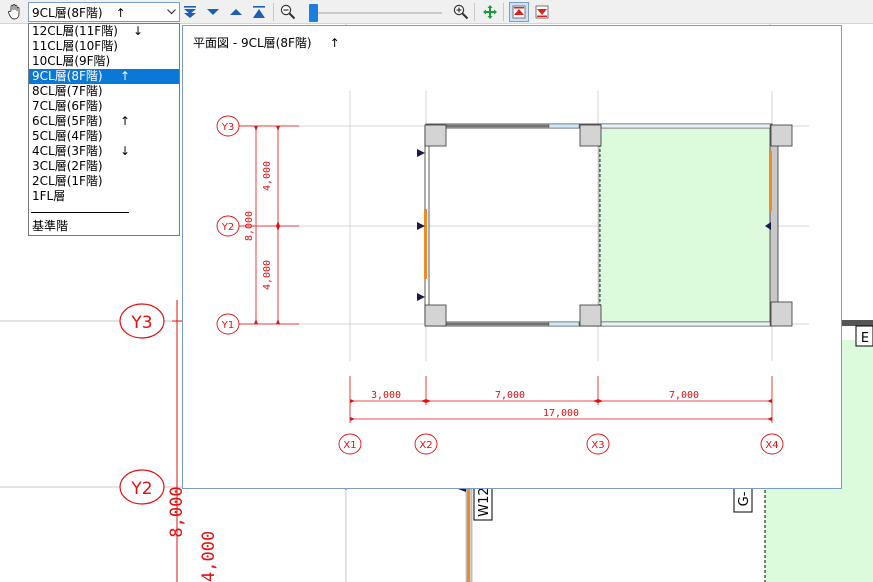 The height and width of the screenshot is (582, 873). I want to click on toolbar: 9CL層(8F階) ↑, so click(436, 12).